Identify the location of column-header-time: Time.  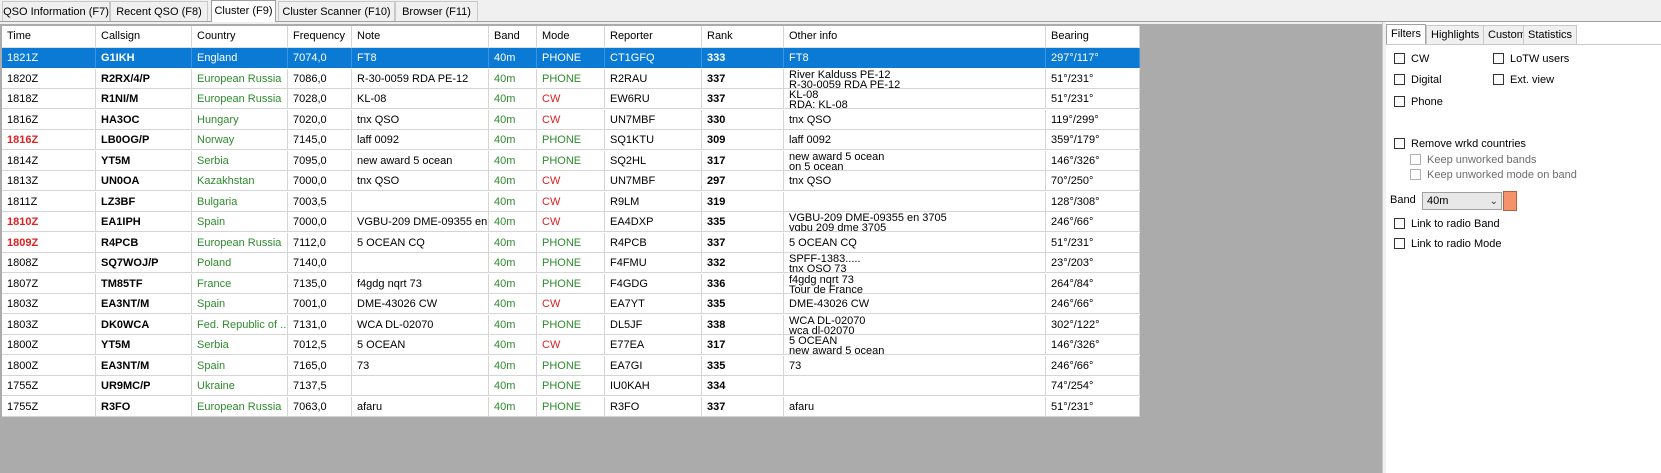
(49, 36).